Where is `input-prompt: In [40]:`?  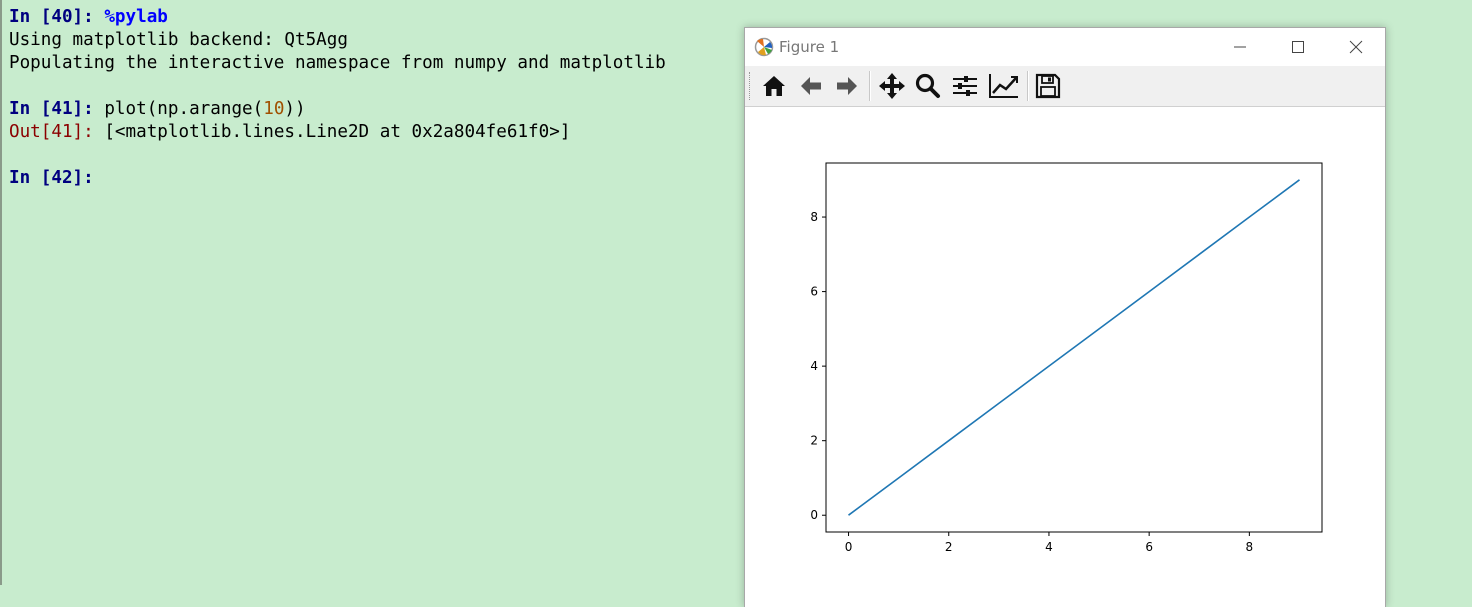
input-prompt: In [40]: is located at coordinates (51, 17).